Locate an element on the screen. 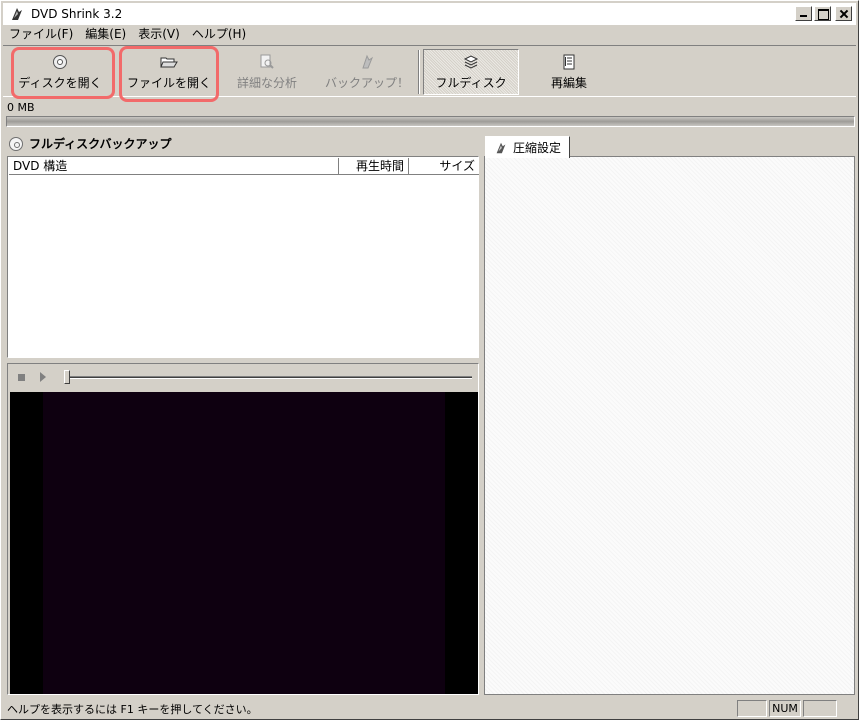 The width and height of the screenshot is (859, 720). compression-icon is located at coordinates (501, 148).